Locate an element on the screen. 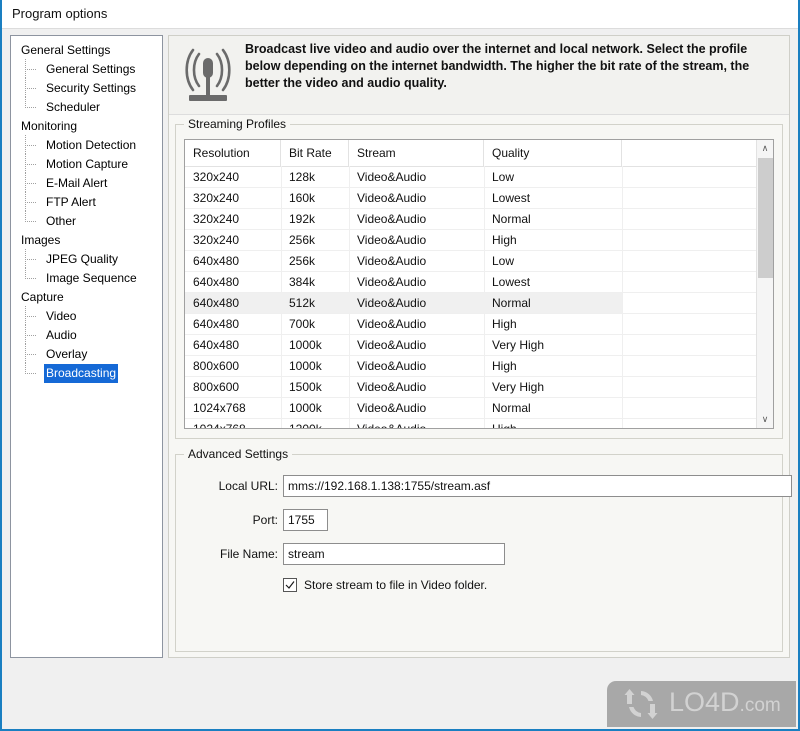 Image resolution: width=800 pixels, height=731 pixels. port-input is located at coordinates (305, 520).